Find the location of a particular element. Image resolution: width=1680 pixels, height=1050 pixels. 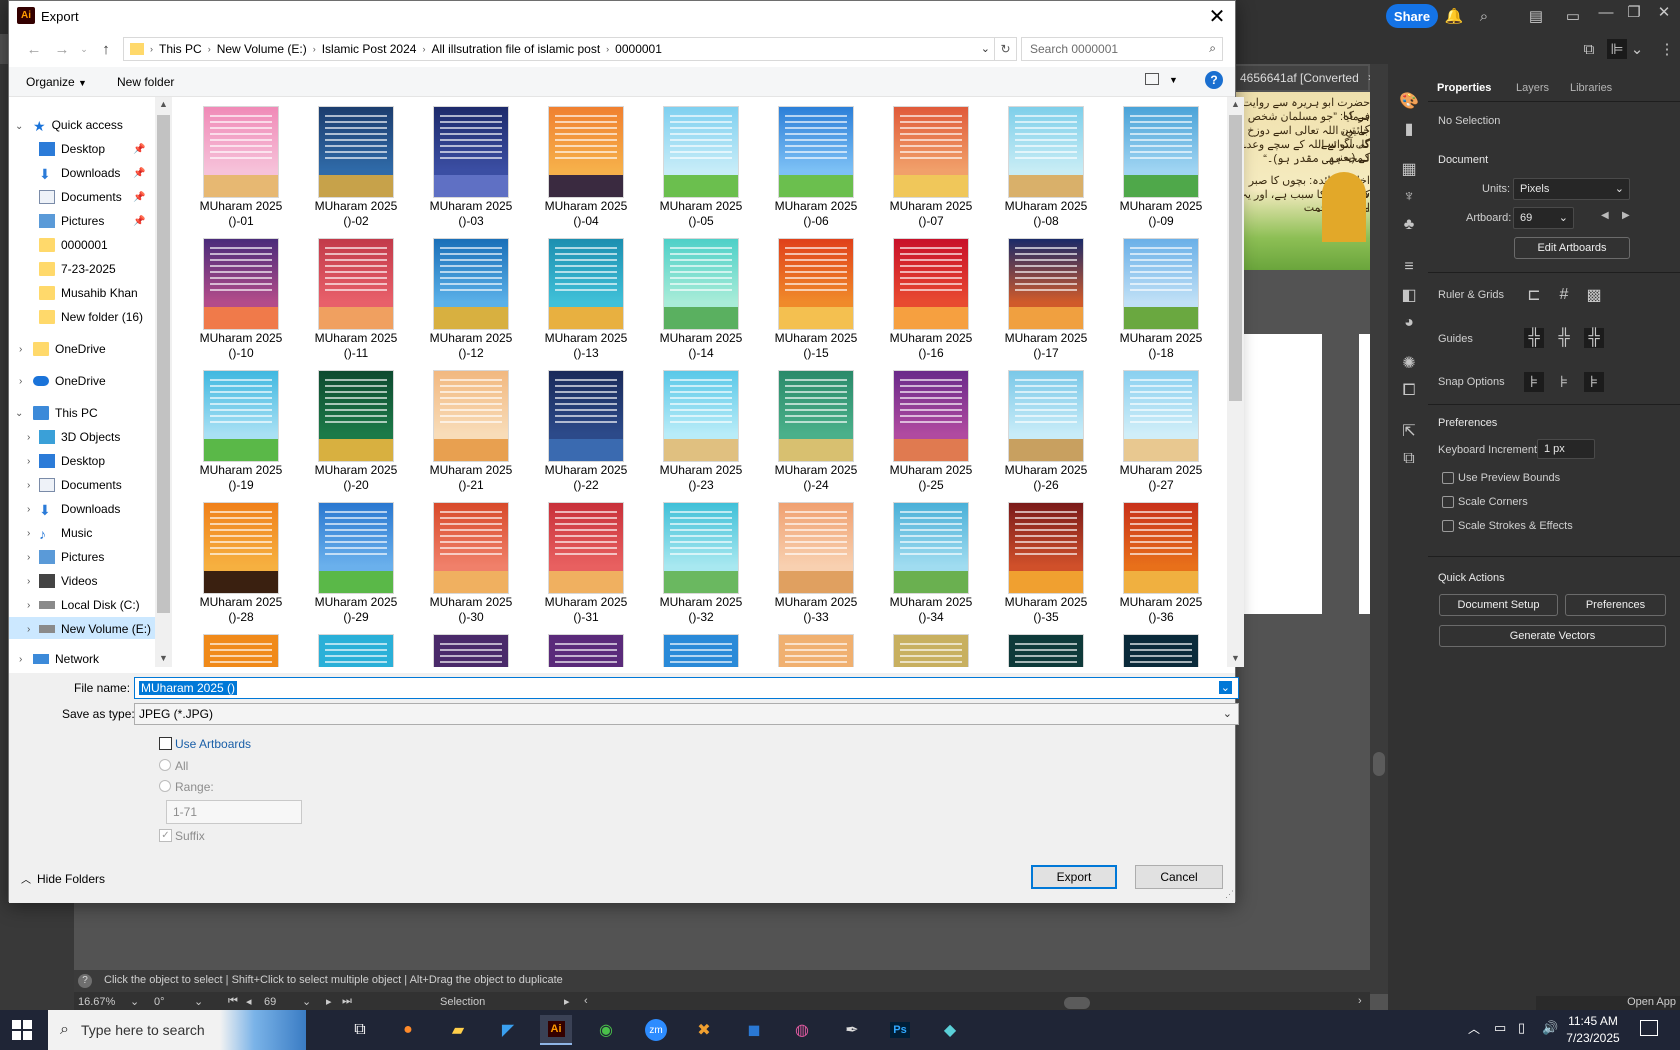

first-artboard-icon: ⏮ is located at coordinates (233, 1001).